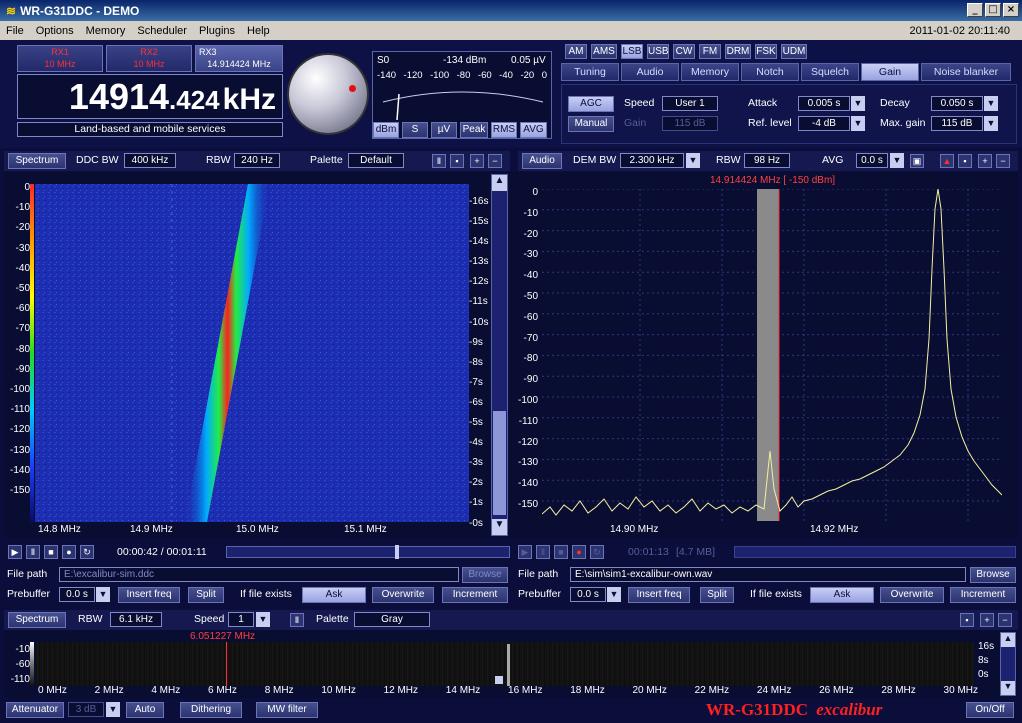 This screenshot has height=723, width=1022. Describe the element at coordinates (650, 72) in the screenshot. I see `tab-audio: Audio` at that location.